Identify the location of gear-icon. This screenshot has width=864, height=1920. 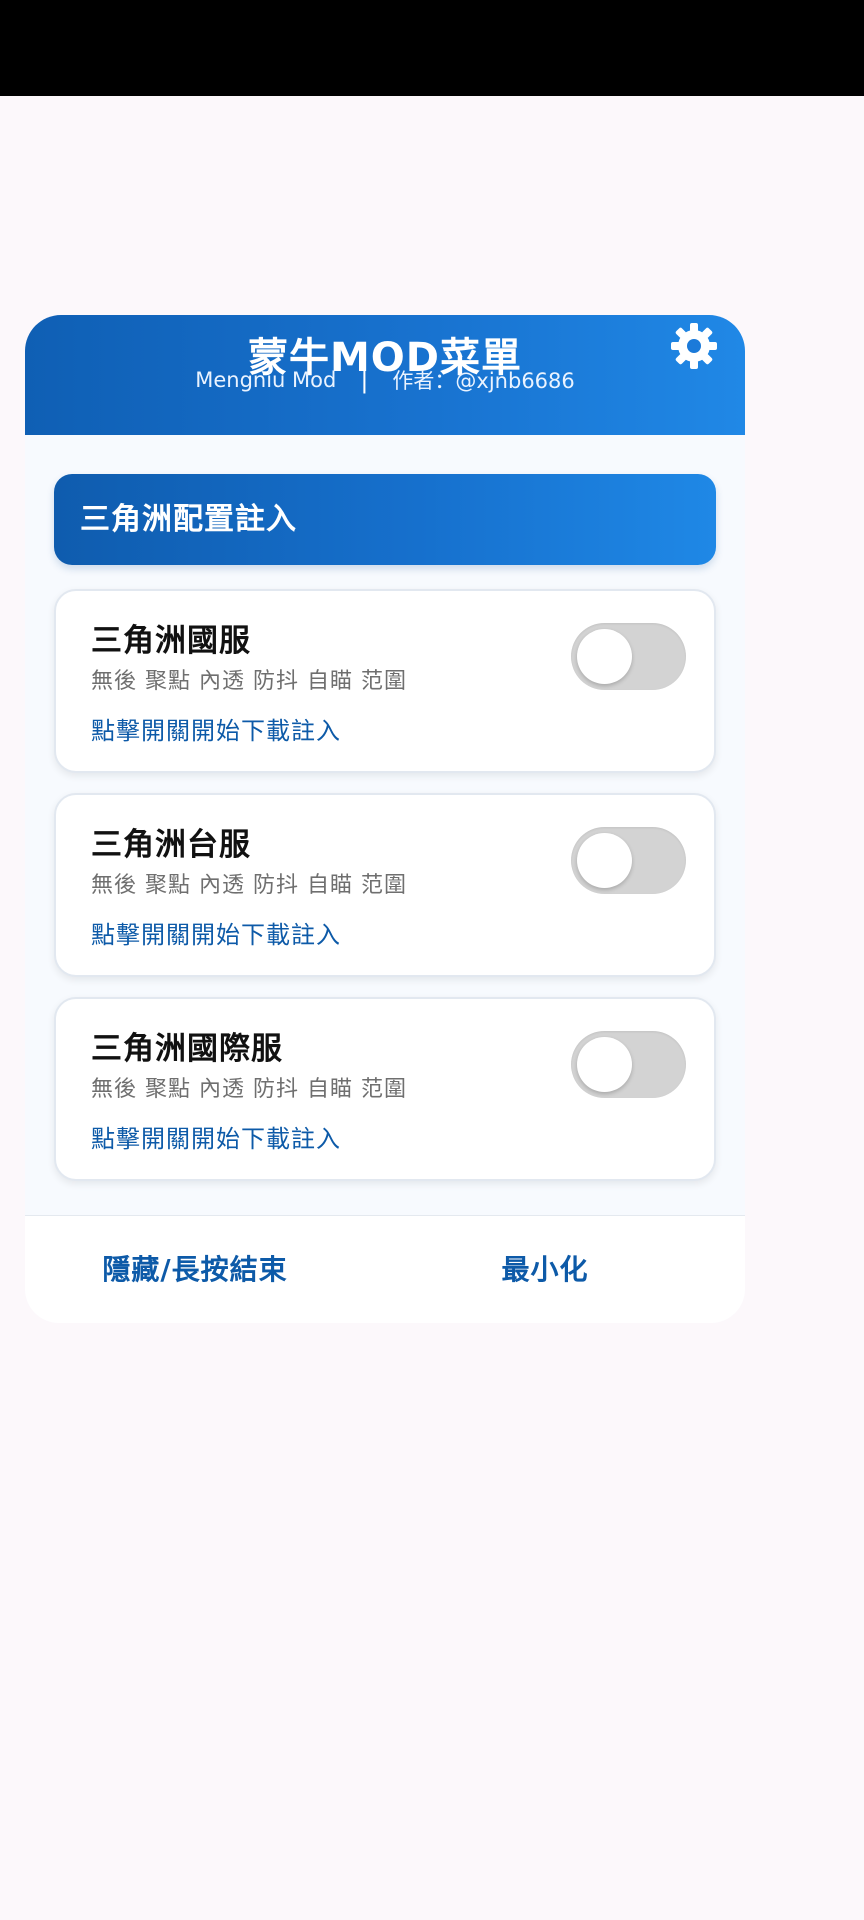
(694, 346).